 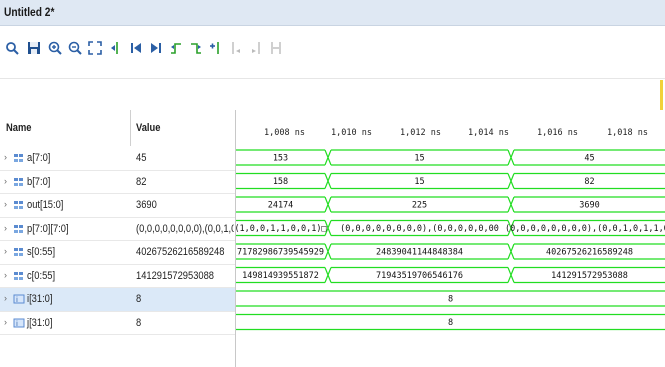 I want to click on save-icon, so click(x=34, y=48).